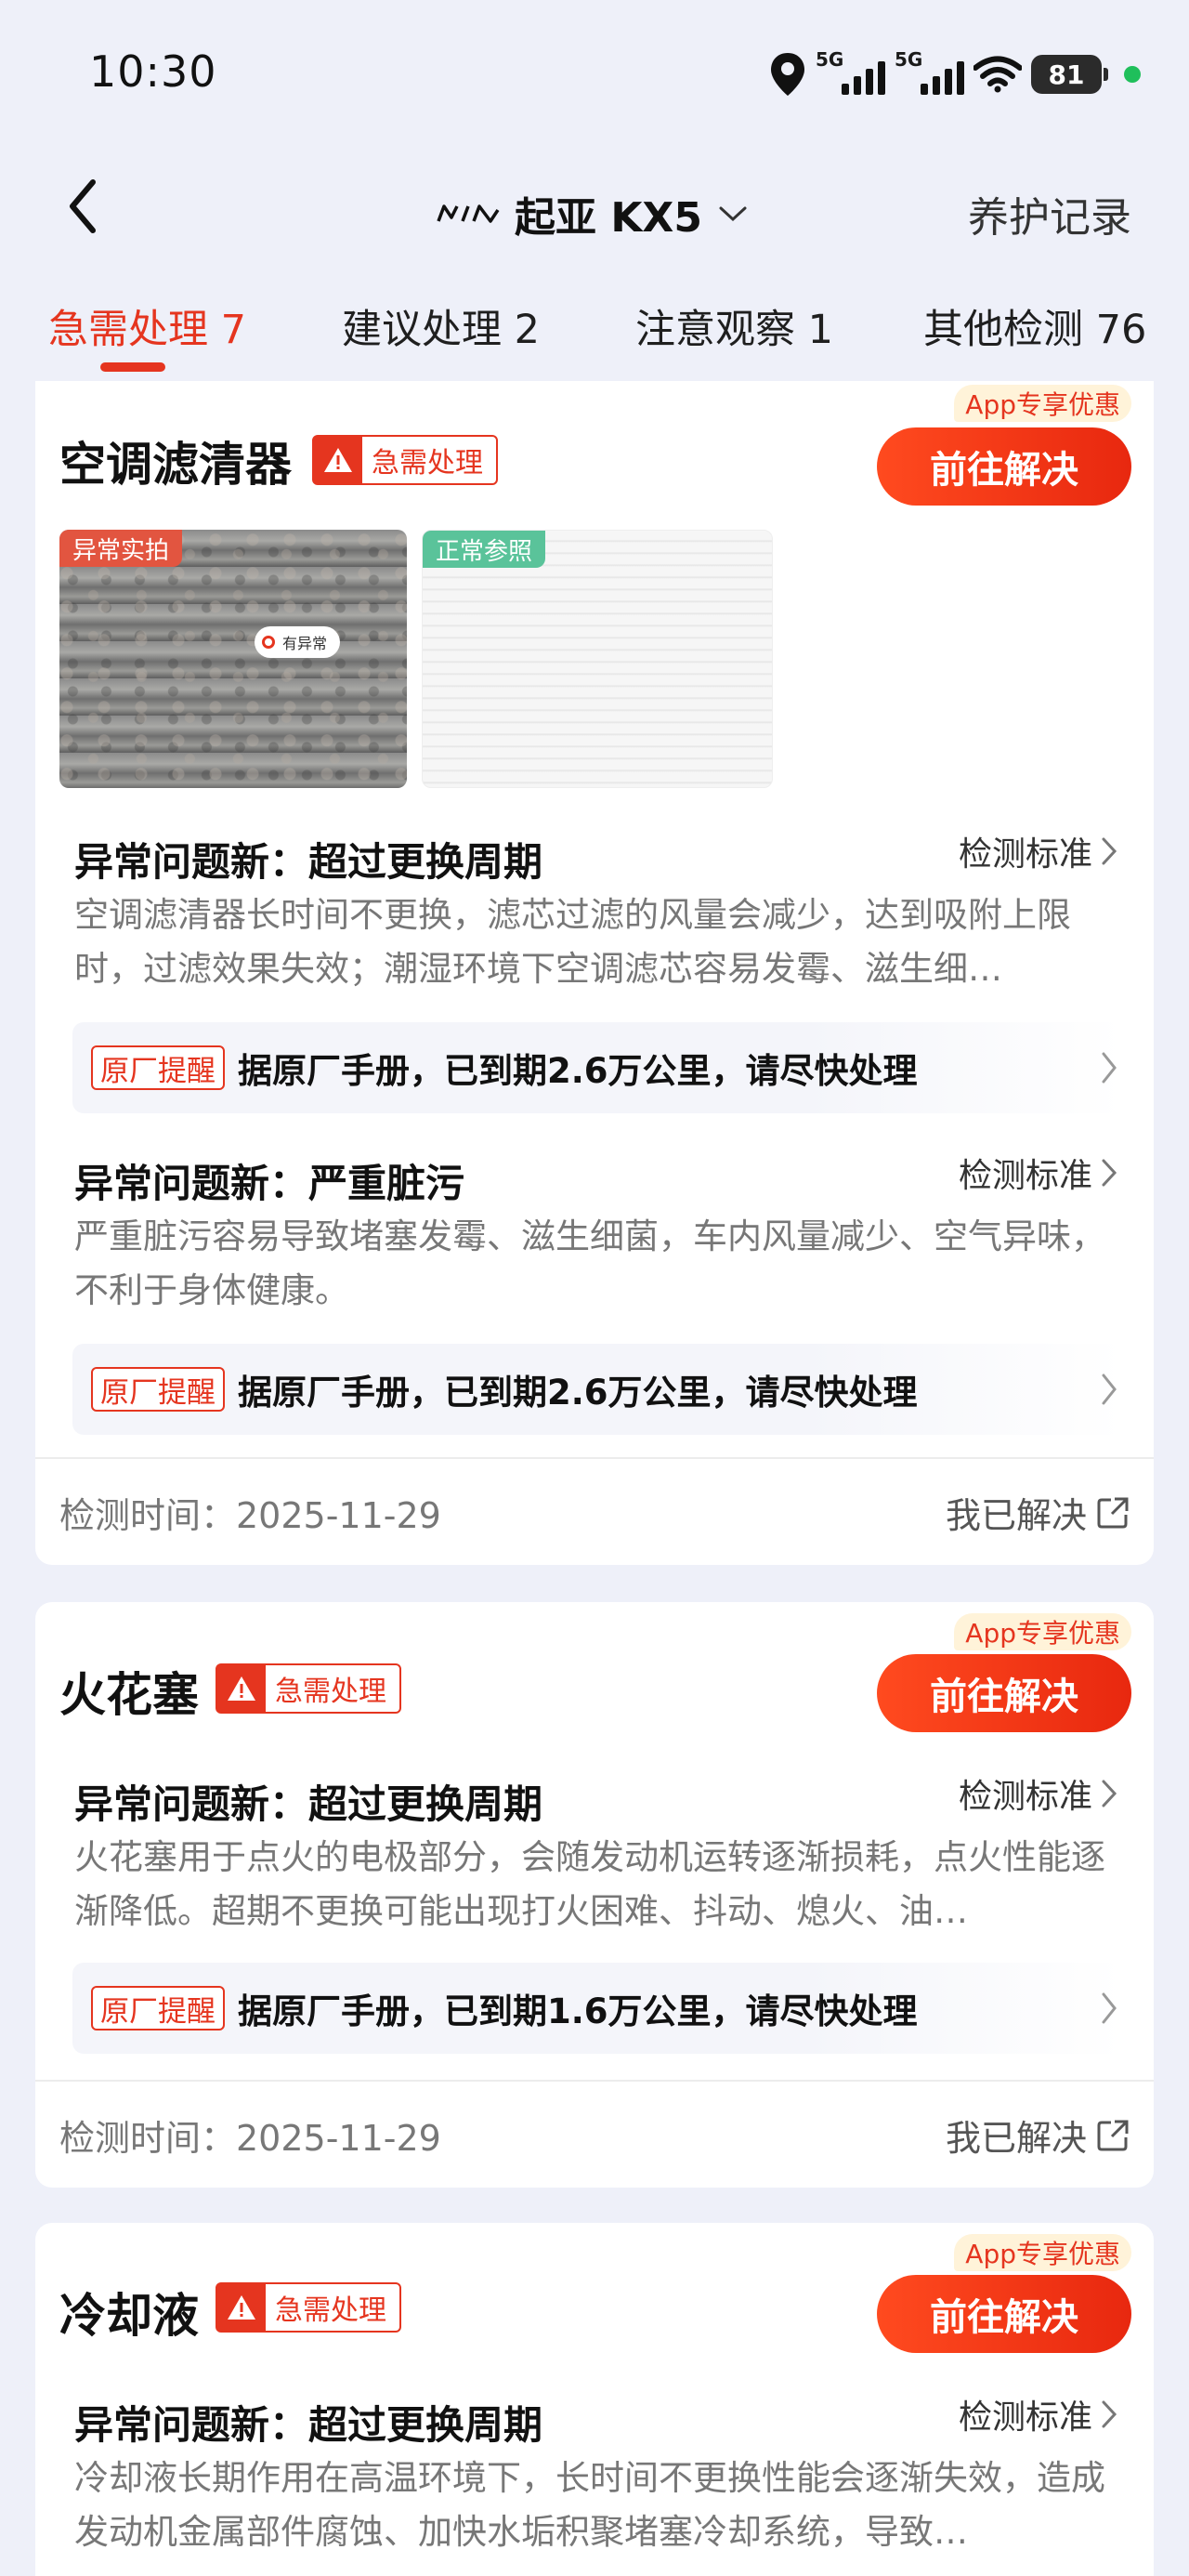  What do you see at coordinates (484, 549) in the screenshot?
I see `normal-photo-label: 正常参照` at bounding box center [484, 549].